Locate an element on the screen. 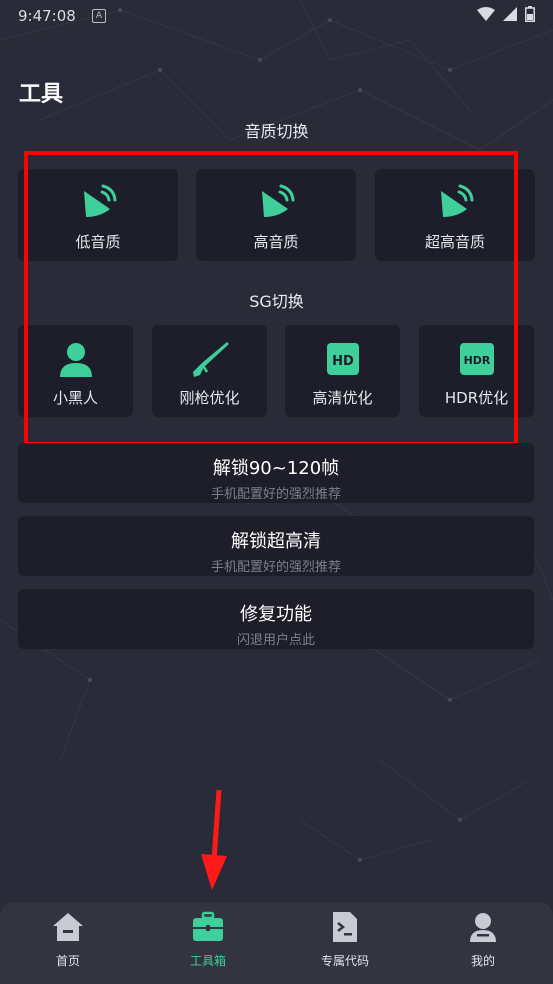 The image size is (553, 984). profile-icon is located at coordinates (483, 927).